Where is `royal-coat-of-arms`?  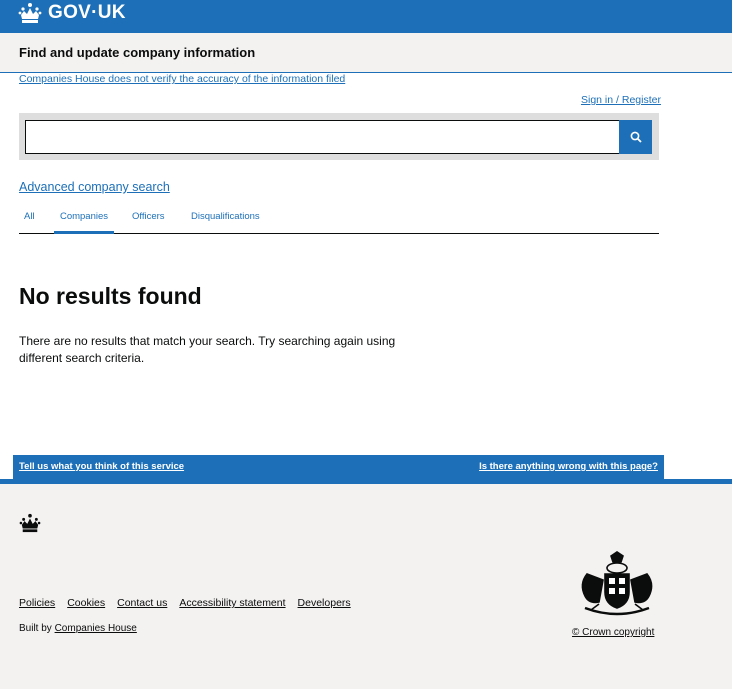 royal-coat-of-arms is located at coordinates (617, 583).